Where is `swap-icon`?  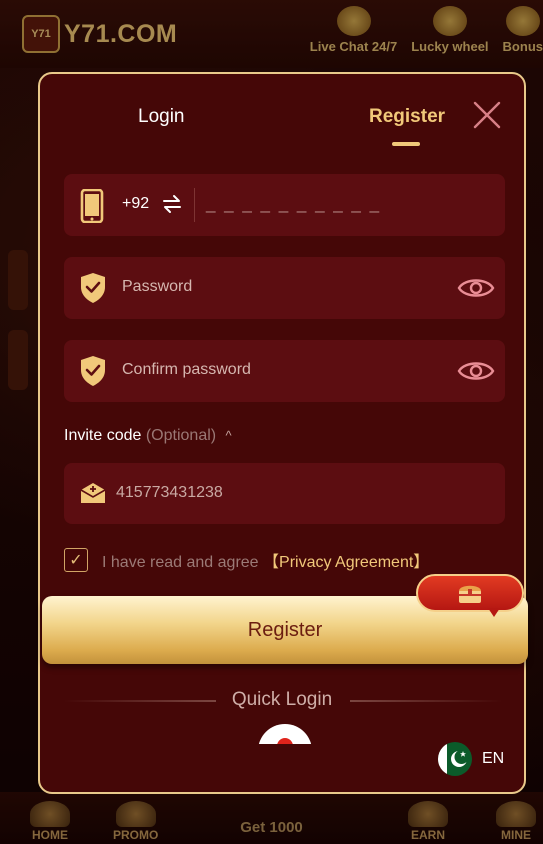 swap-icon is located at coordinates (172, 204).